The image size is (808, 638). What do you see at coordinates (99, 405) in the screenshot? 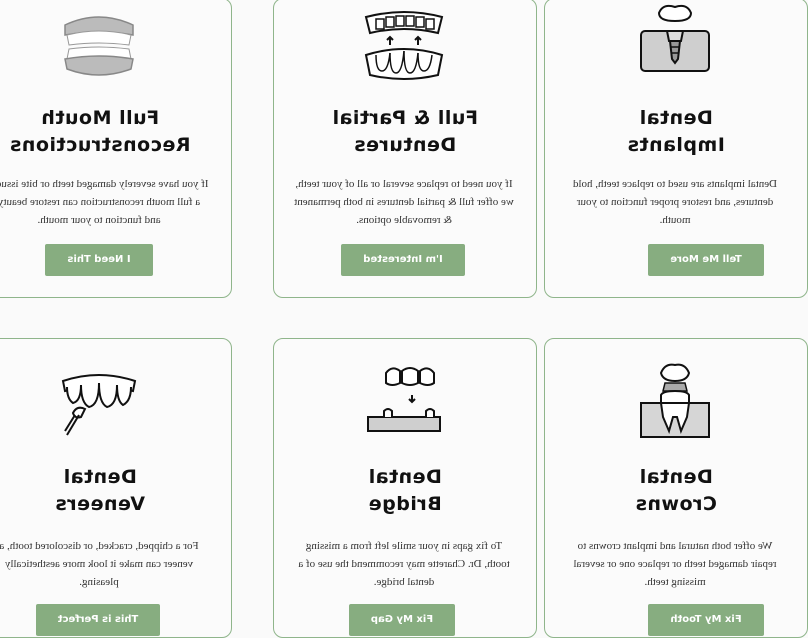
I see `veneers-icon` at bounding box center [99, 405].